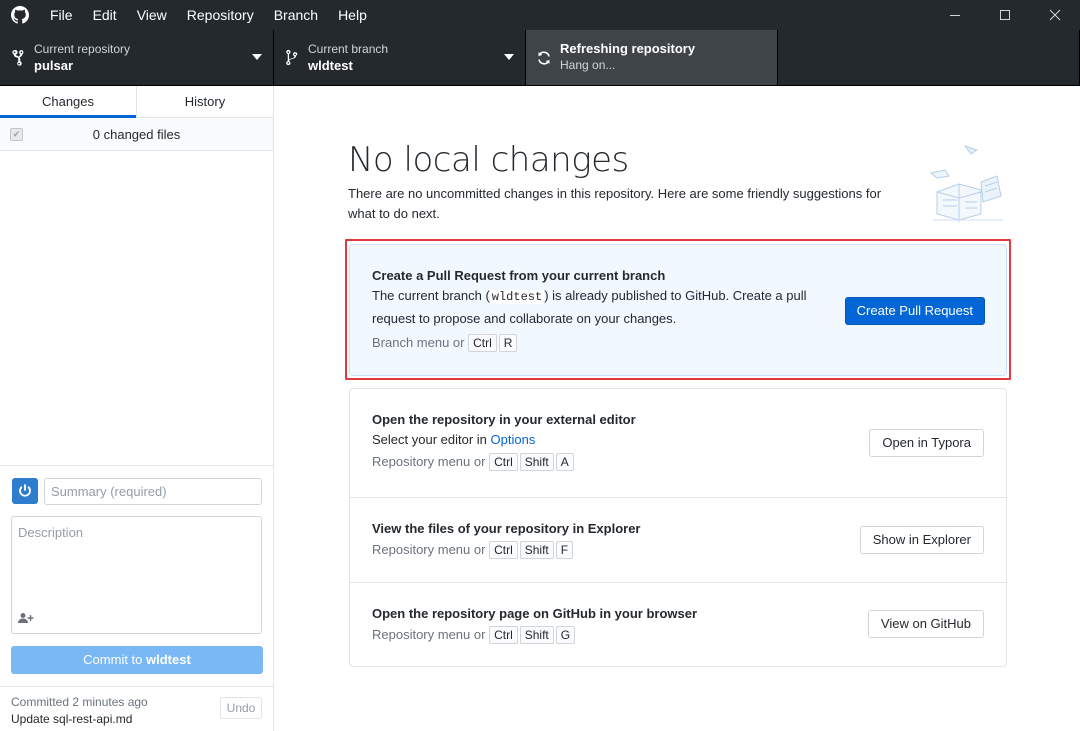 This screenshot has width=1080, height=731. What do you see at coordinates (68, 102) in the screenshot?
I see `tab-changes: Changes` at bounding box center [68, 102].